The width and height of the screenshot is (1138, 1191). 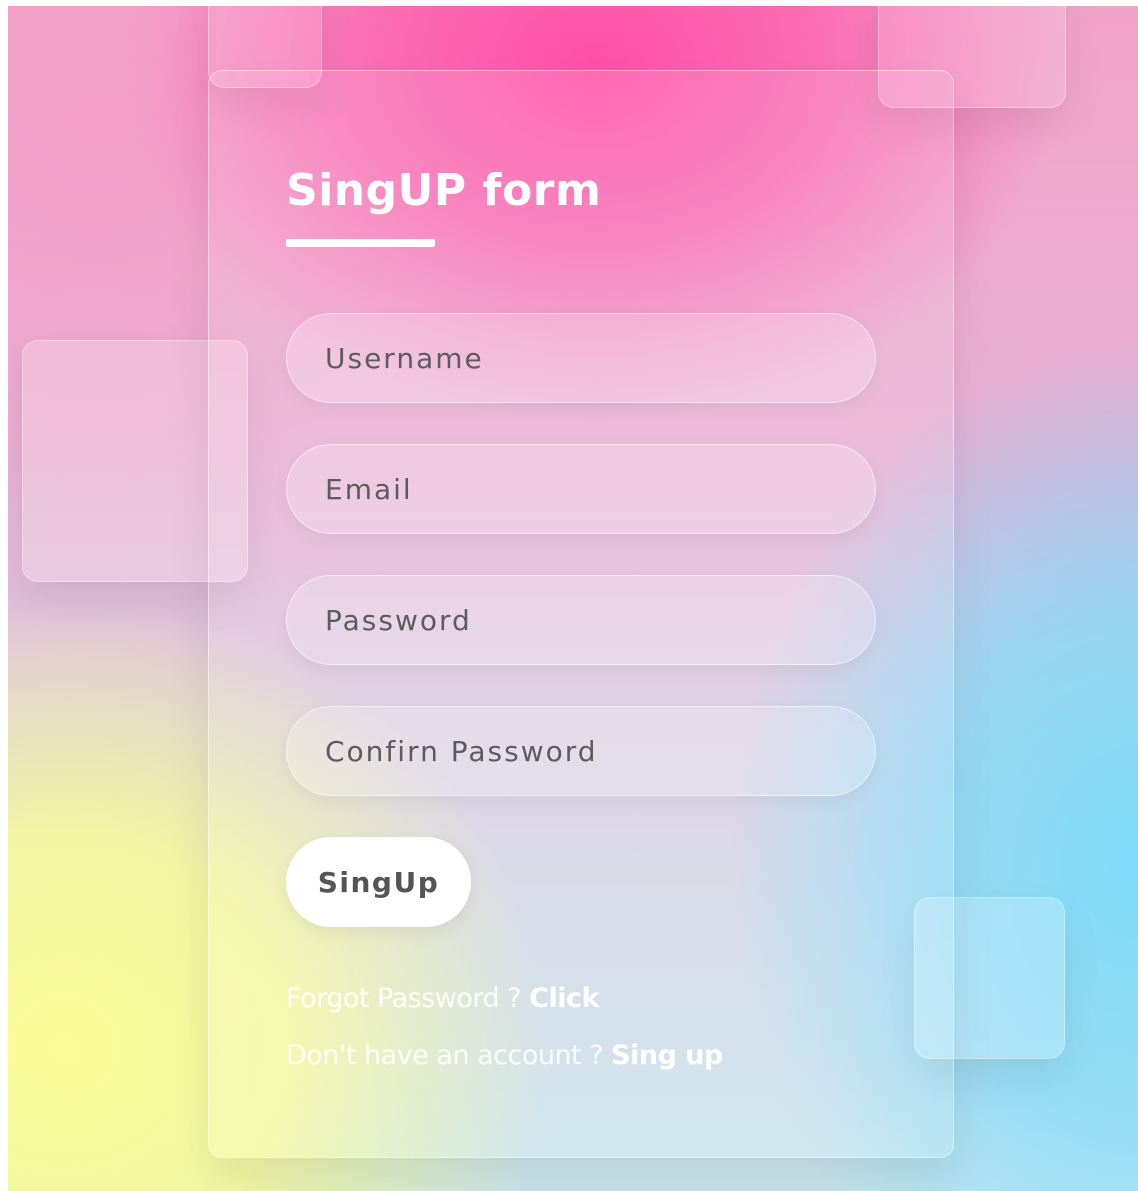 What do you see at coordinates (667, 1055) in the screenshot?
I see `signup-link: Sing up` at bounding box center [667, 1055].